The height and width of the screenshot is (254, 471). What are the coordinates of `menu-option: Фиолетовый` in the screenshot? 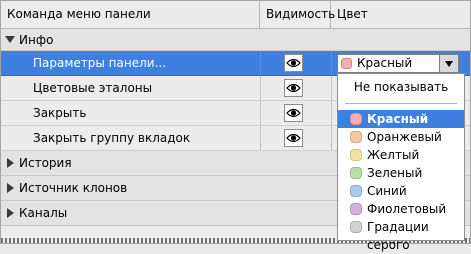 It's located at (401, 209).